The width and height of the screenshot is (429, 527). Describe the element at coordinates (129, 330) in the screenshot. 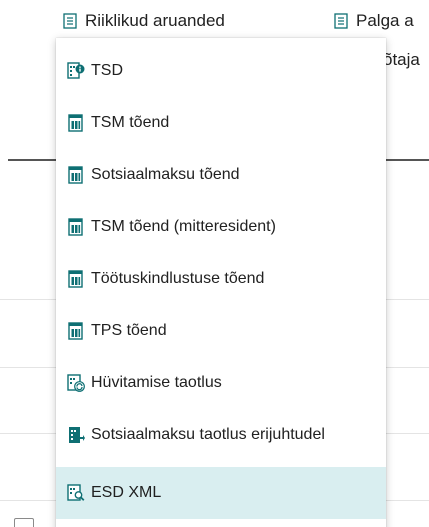

I see `menu-item-label: TPS tõend` at that location.